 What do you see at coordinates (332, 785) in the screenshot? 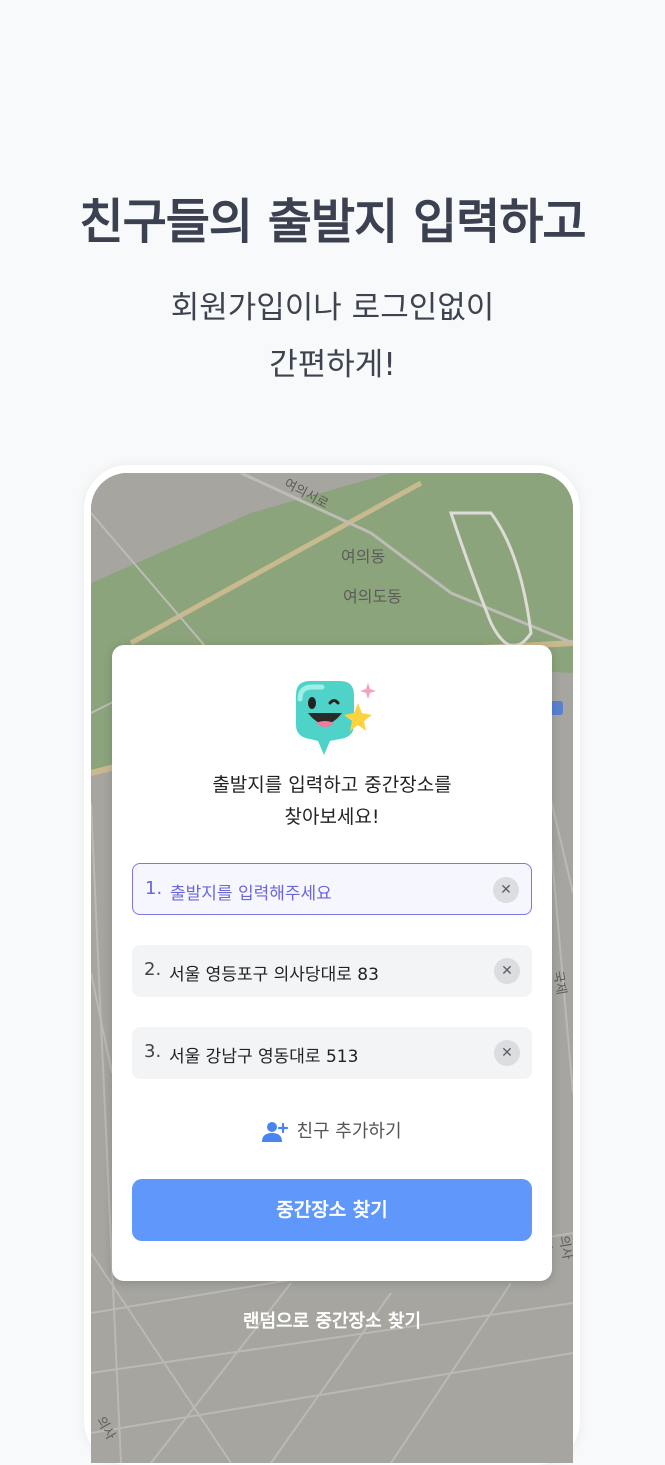
I see `card-title-line-1: 출발지를 입력하고 중간장소를` at bounding box center [332, 785].